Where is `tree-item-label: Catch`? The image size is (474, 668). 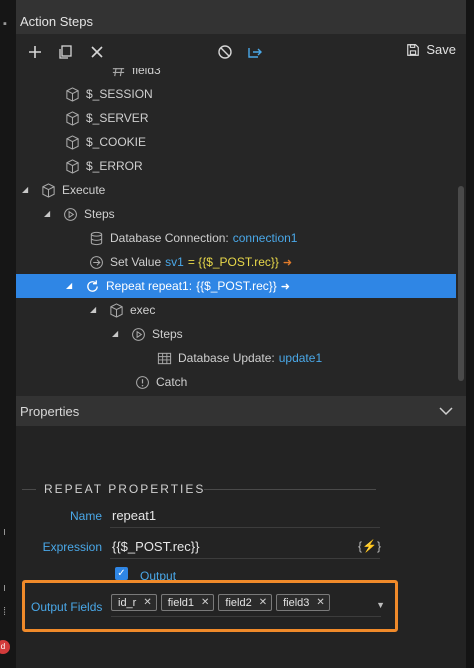 tree-item-label: Catch is located at coordinates (172, 382).